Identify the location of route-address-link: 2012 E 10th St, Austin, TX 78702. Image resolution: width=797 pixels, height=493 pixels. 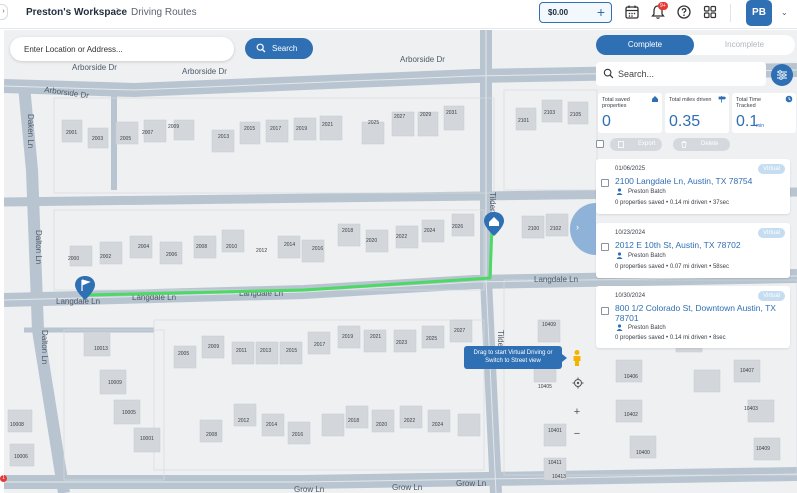
(696, 245).